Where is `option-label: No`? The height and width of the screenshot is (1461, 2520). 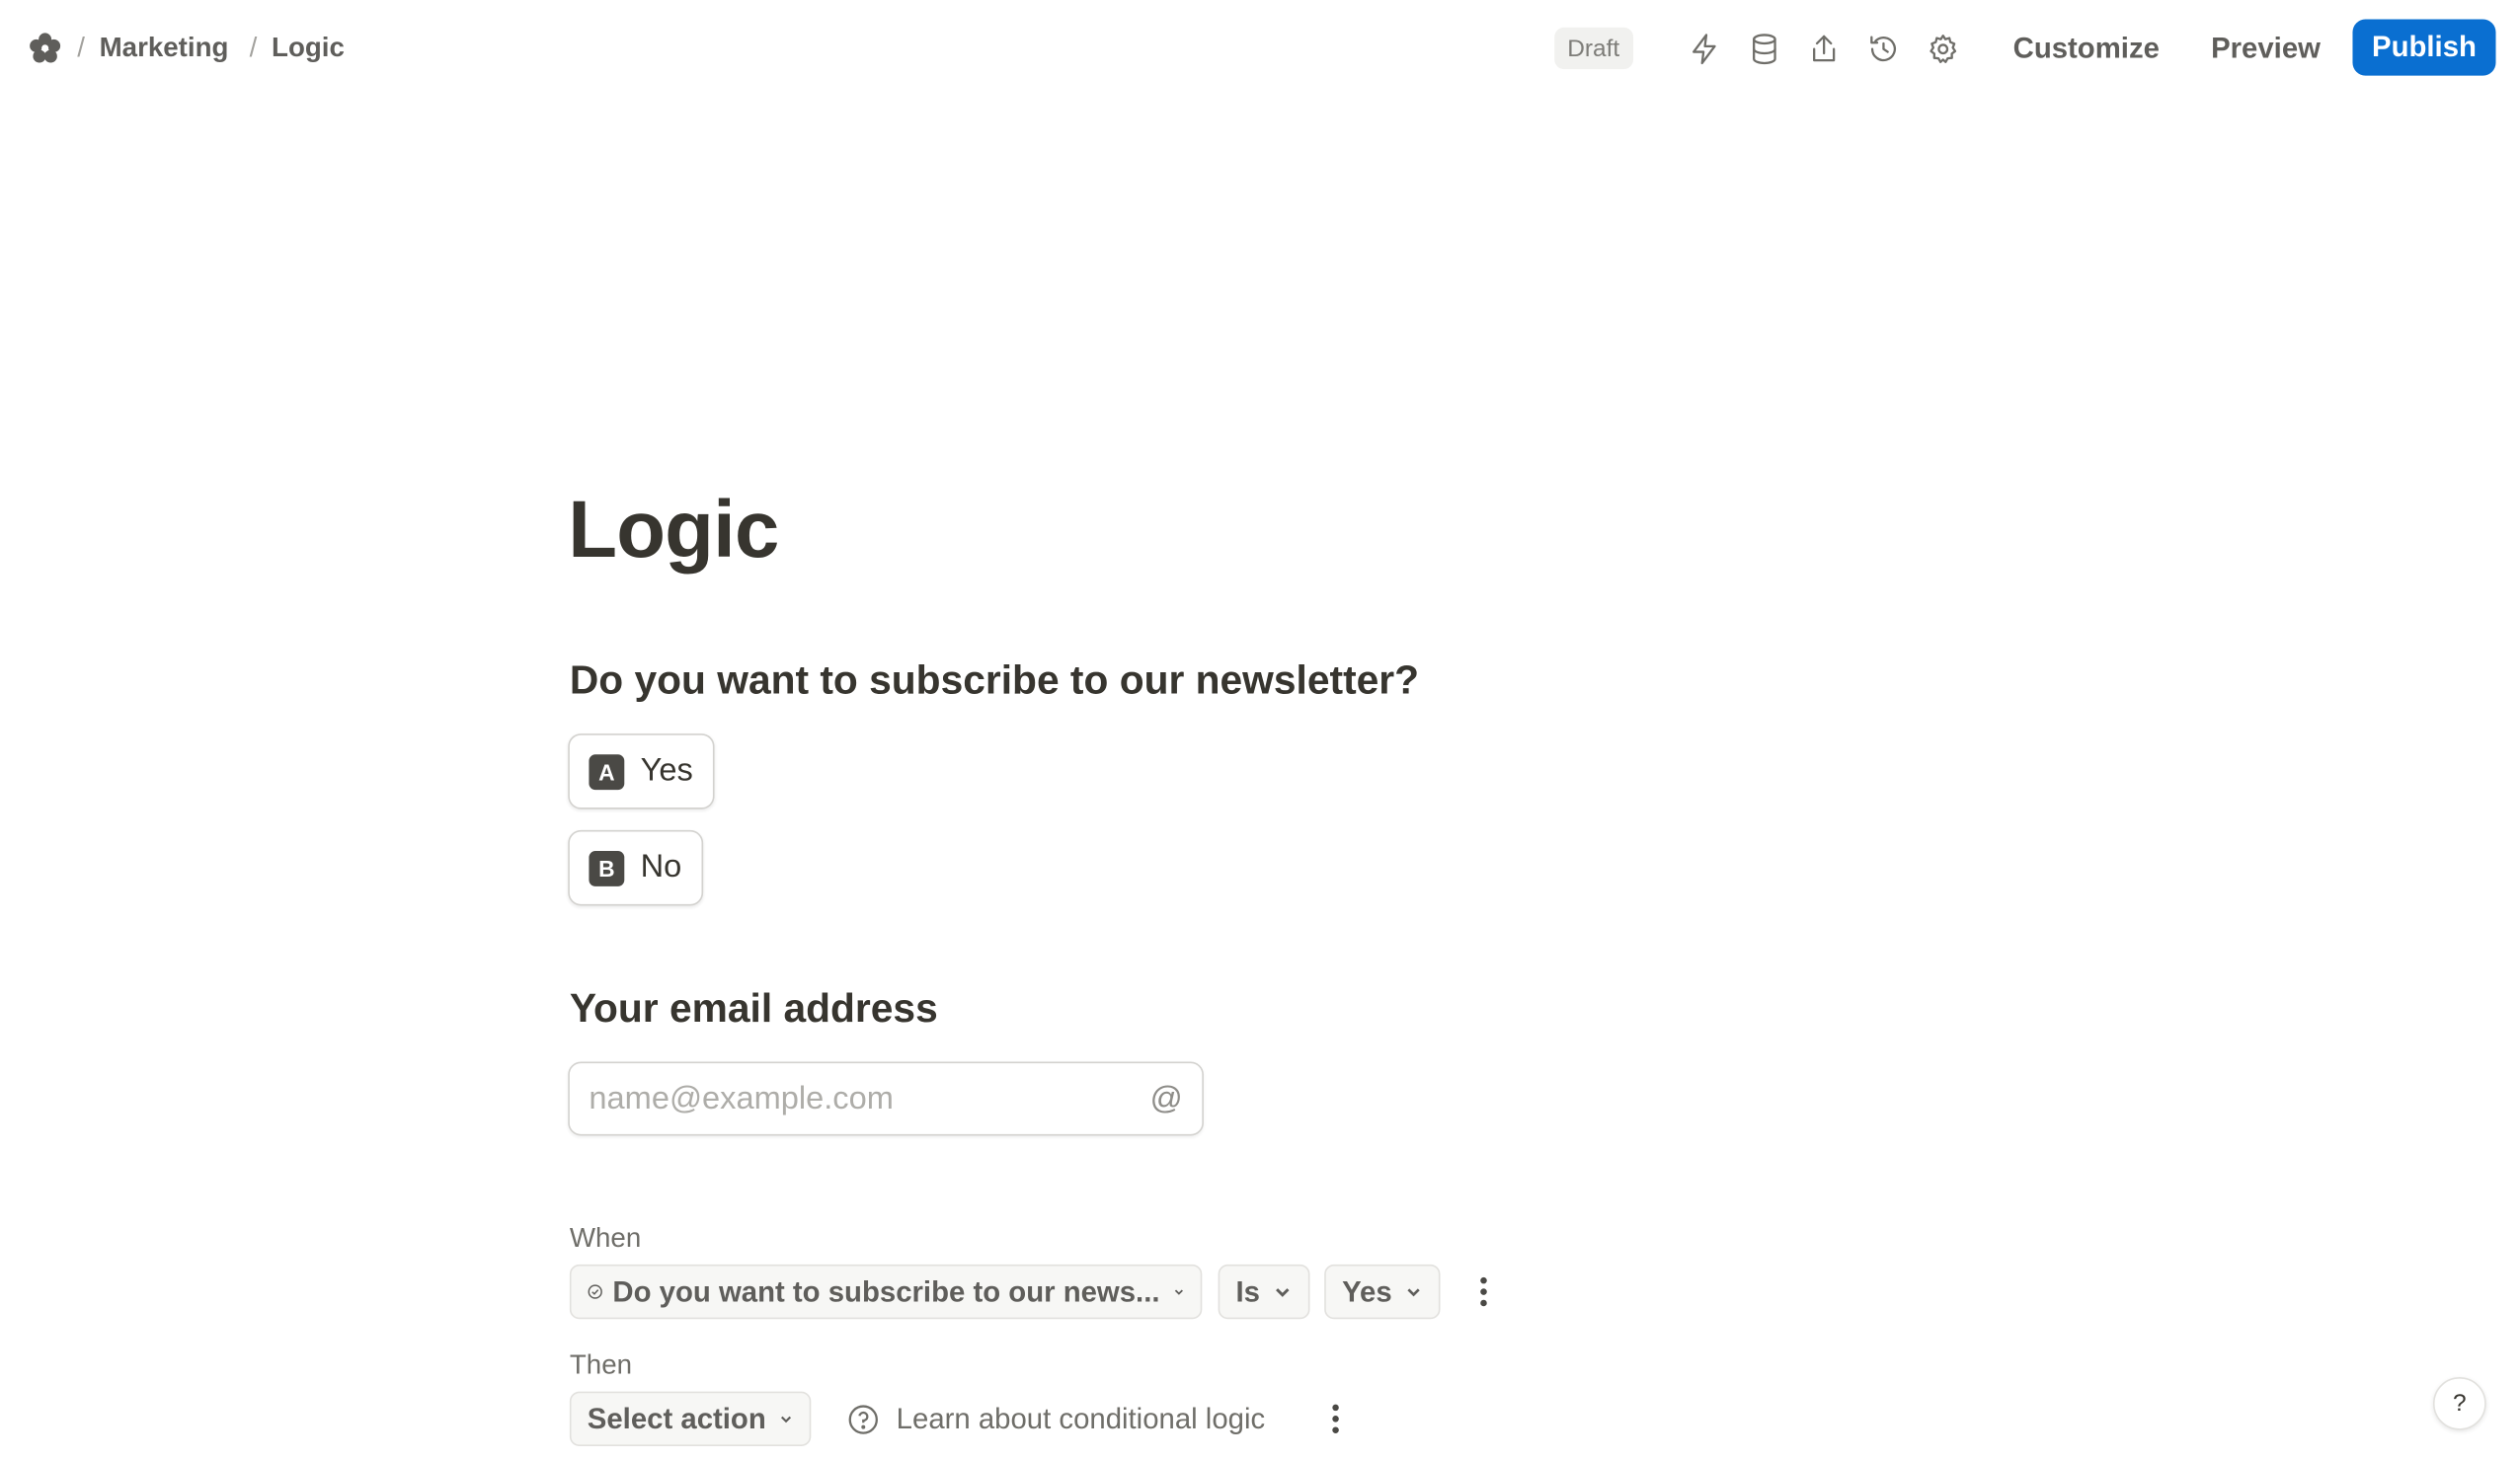 option-label: No is located at coordinates (661, 867).